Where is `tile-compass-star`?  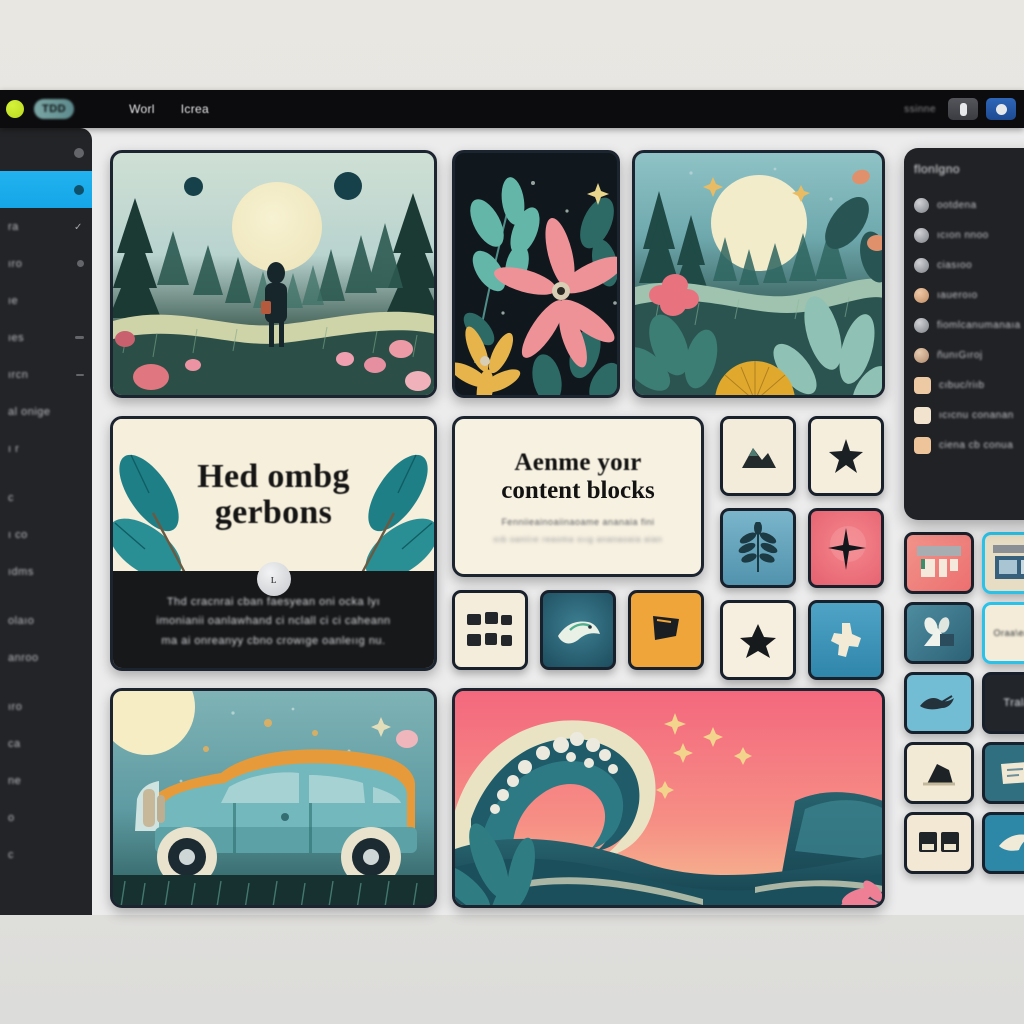
tile-compass-star is located at coordinates (846, 548).